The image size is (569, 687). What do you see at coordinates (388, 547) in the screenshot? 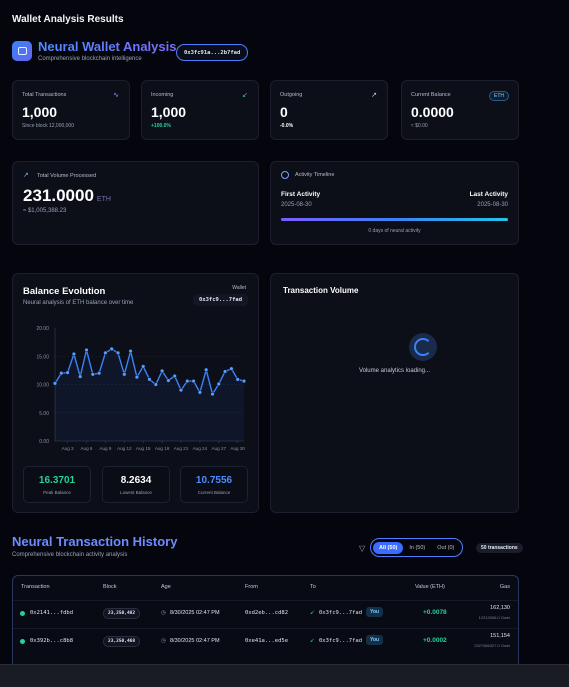
I see `filter-all-button: All (50)` at bounding box center [388, 547].